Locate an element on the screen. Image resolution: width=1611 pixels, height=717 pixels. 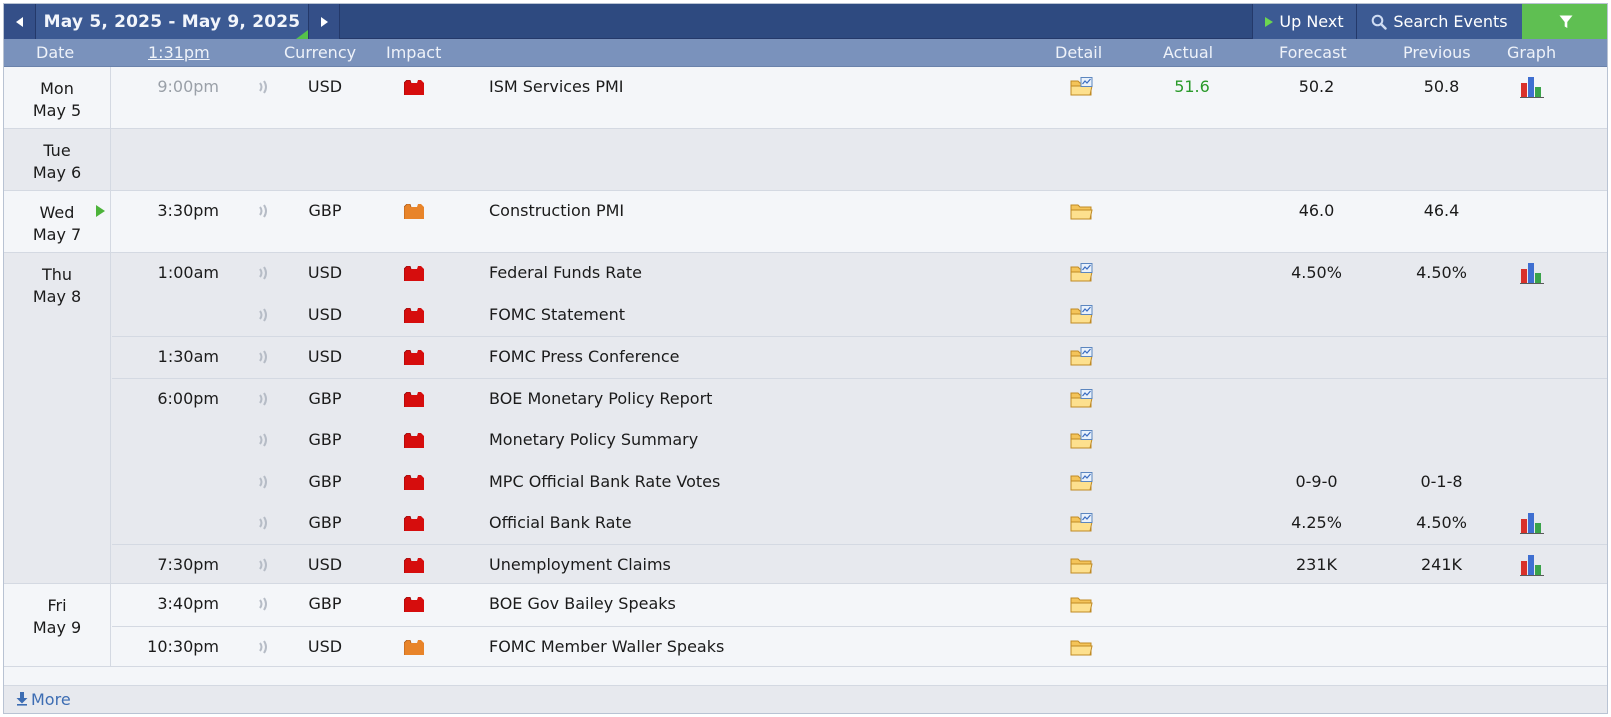
event-row: USD FOMC Statement is located at coordinates (859, 316).